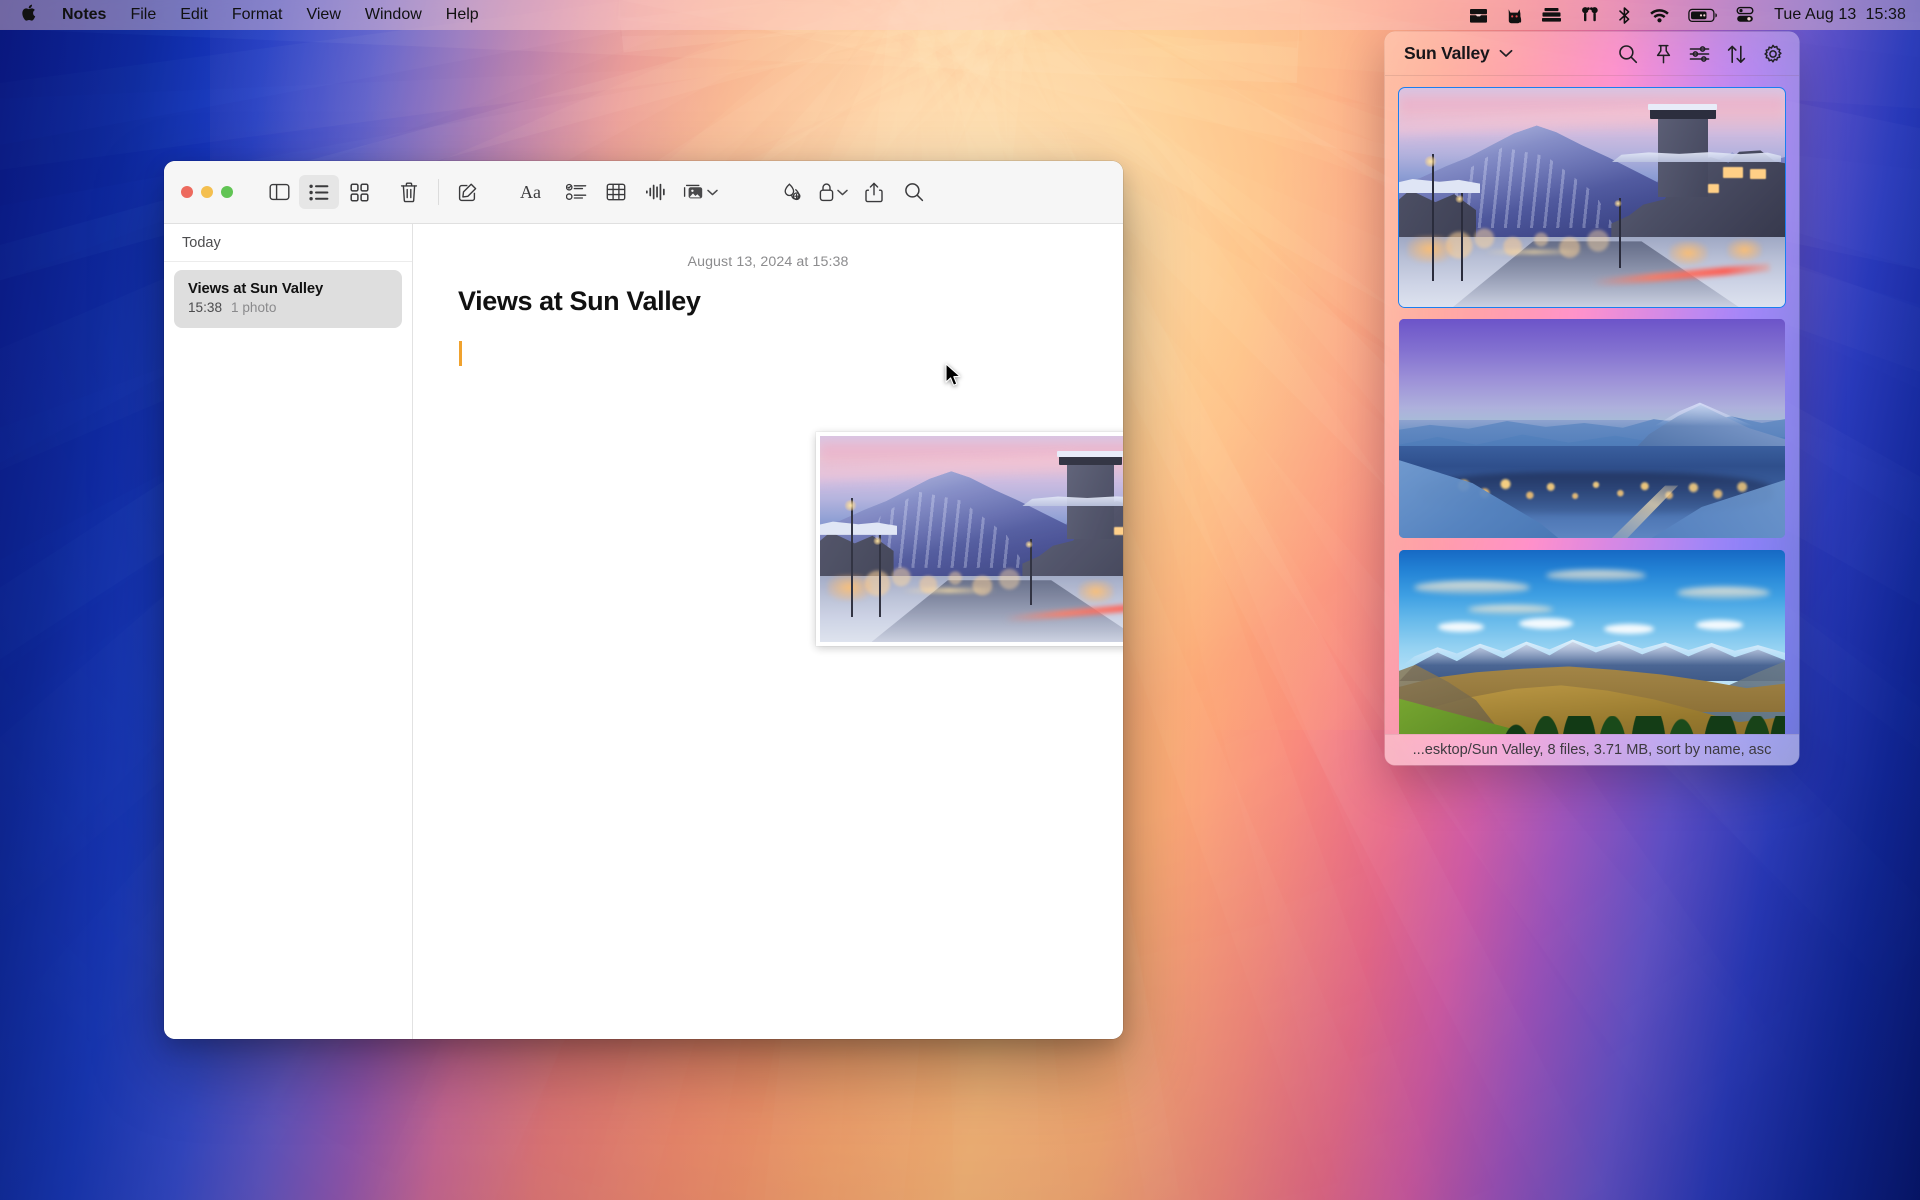 The width and height of the screenshot is (1920, 1200). I want to click on stacks-icon, so click(1551, 15).